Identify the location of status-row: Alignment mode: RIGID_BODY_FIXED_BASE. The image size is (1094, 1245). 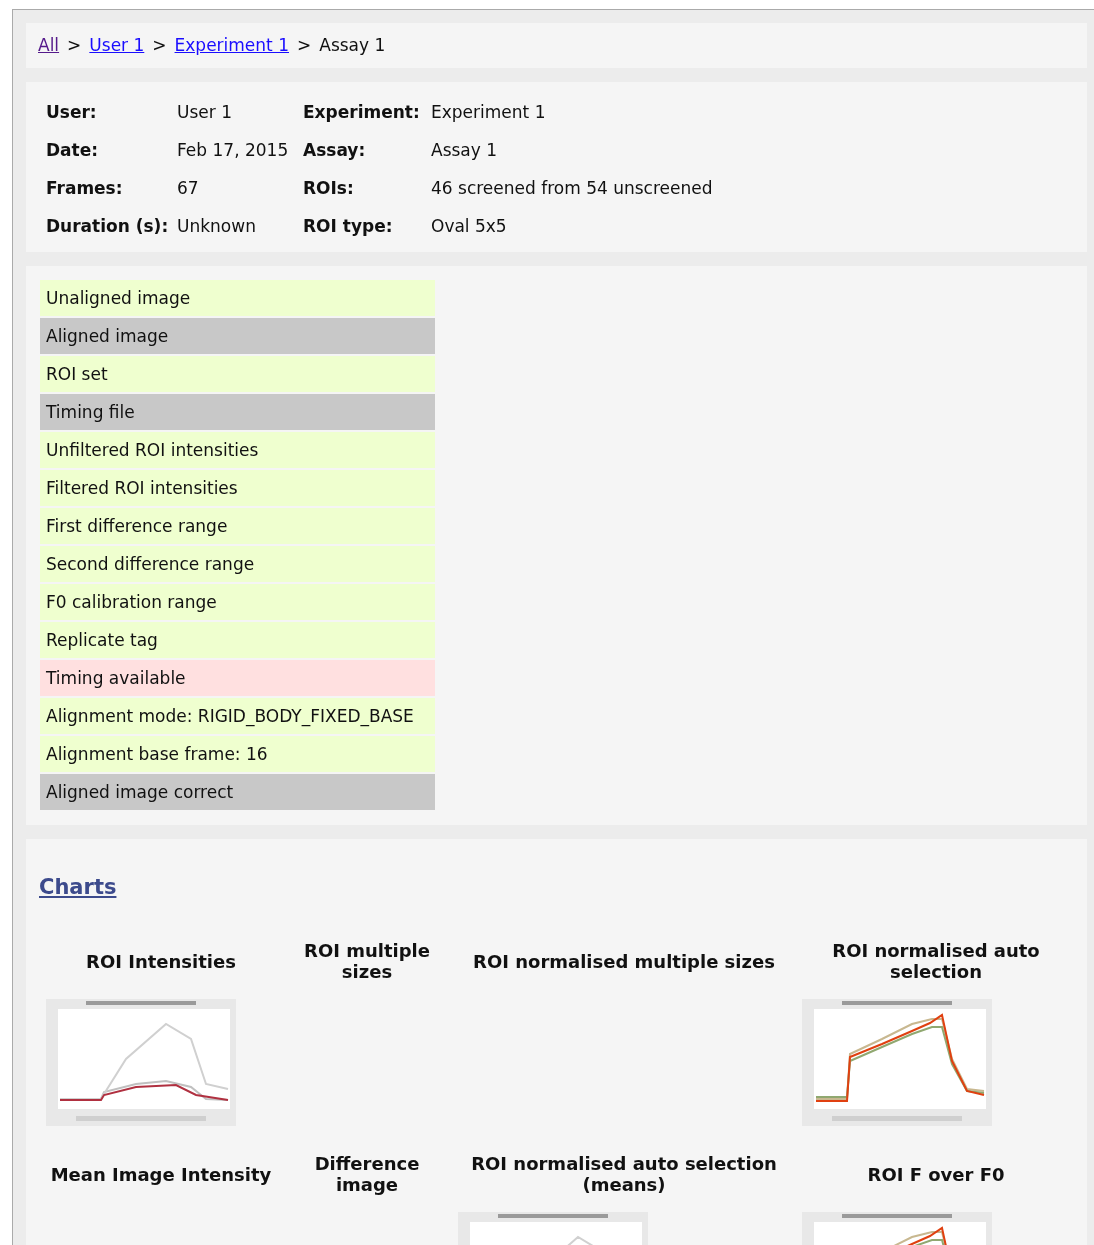
(237, 716).